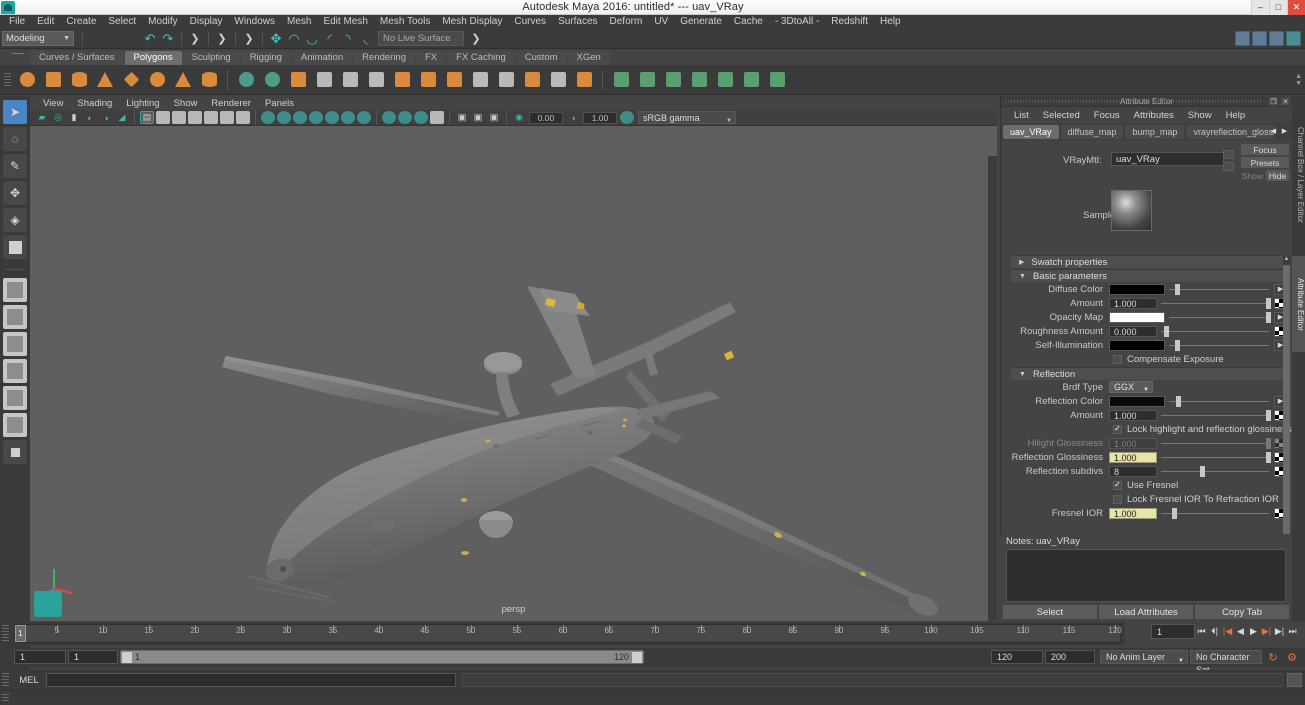 The width and height of the screenshot is (1305, 705). I want to click on ae-menu-focus: Focus, so click(1107, 115).